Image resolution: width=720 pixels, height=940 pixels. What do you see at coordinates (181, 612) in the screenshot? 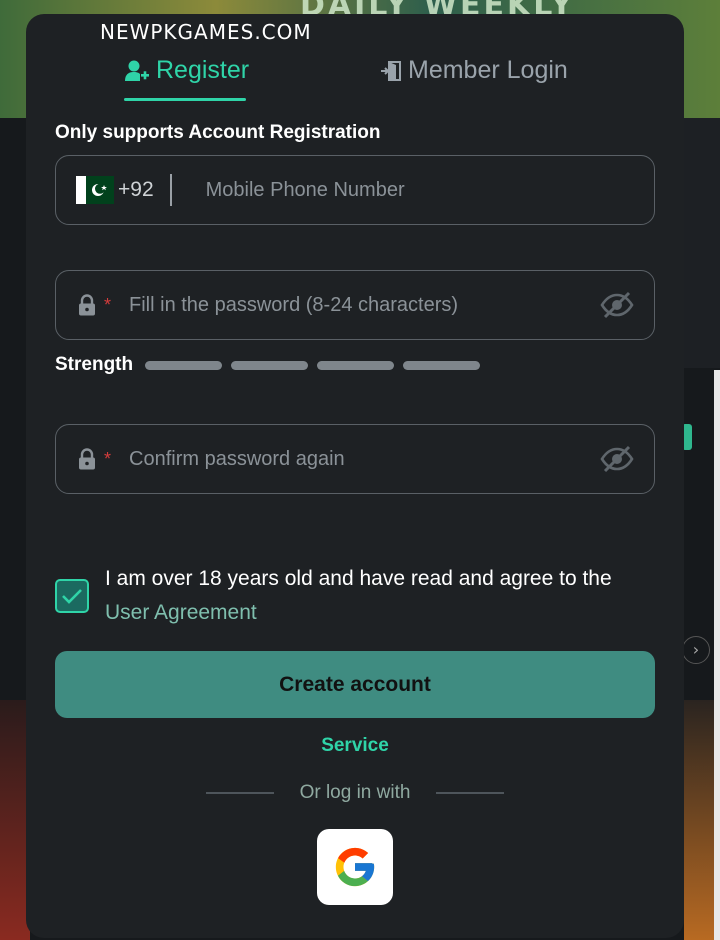
I see `user-agreement-link: User Agreement` at bounding box center [181, 612].